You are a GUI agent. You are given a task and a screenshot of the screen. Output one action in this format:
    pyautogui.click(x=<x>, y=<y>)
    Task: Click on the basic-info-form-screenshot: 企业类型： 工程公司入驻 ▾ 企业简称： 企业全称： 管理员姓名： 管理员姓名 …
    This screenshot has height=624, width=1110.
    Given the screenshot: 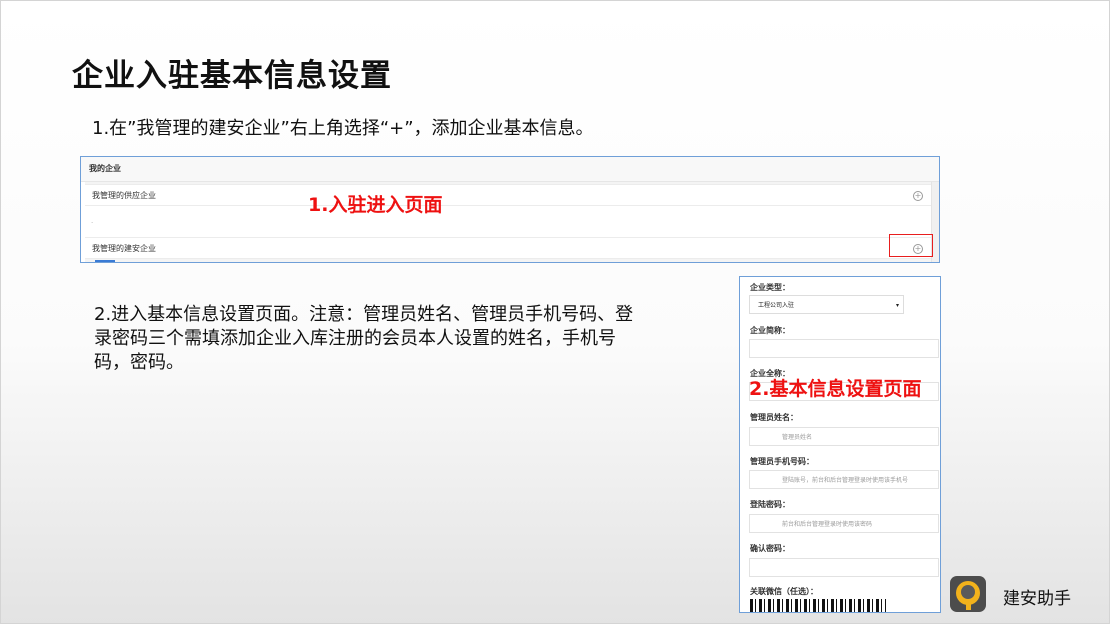 What is the action you would take?
    pyautogui.click(x=840, y=444)
    